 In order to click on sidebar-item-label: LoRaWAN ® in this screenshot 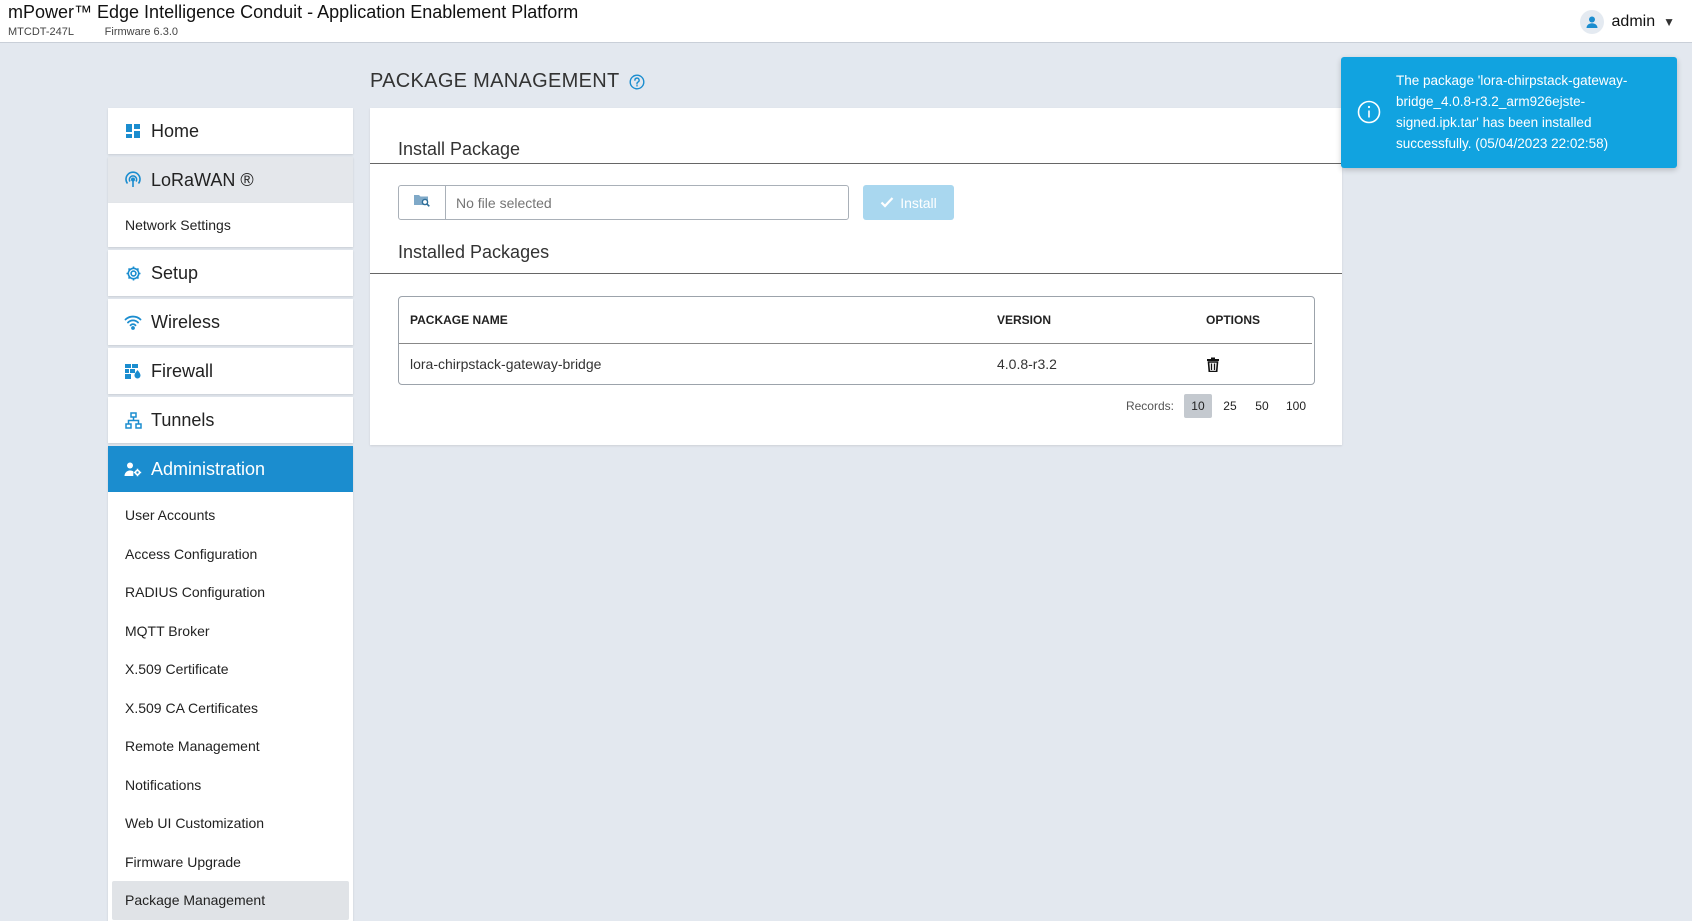, I will do `click(202, 179)`.